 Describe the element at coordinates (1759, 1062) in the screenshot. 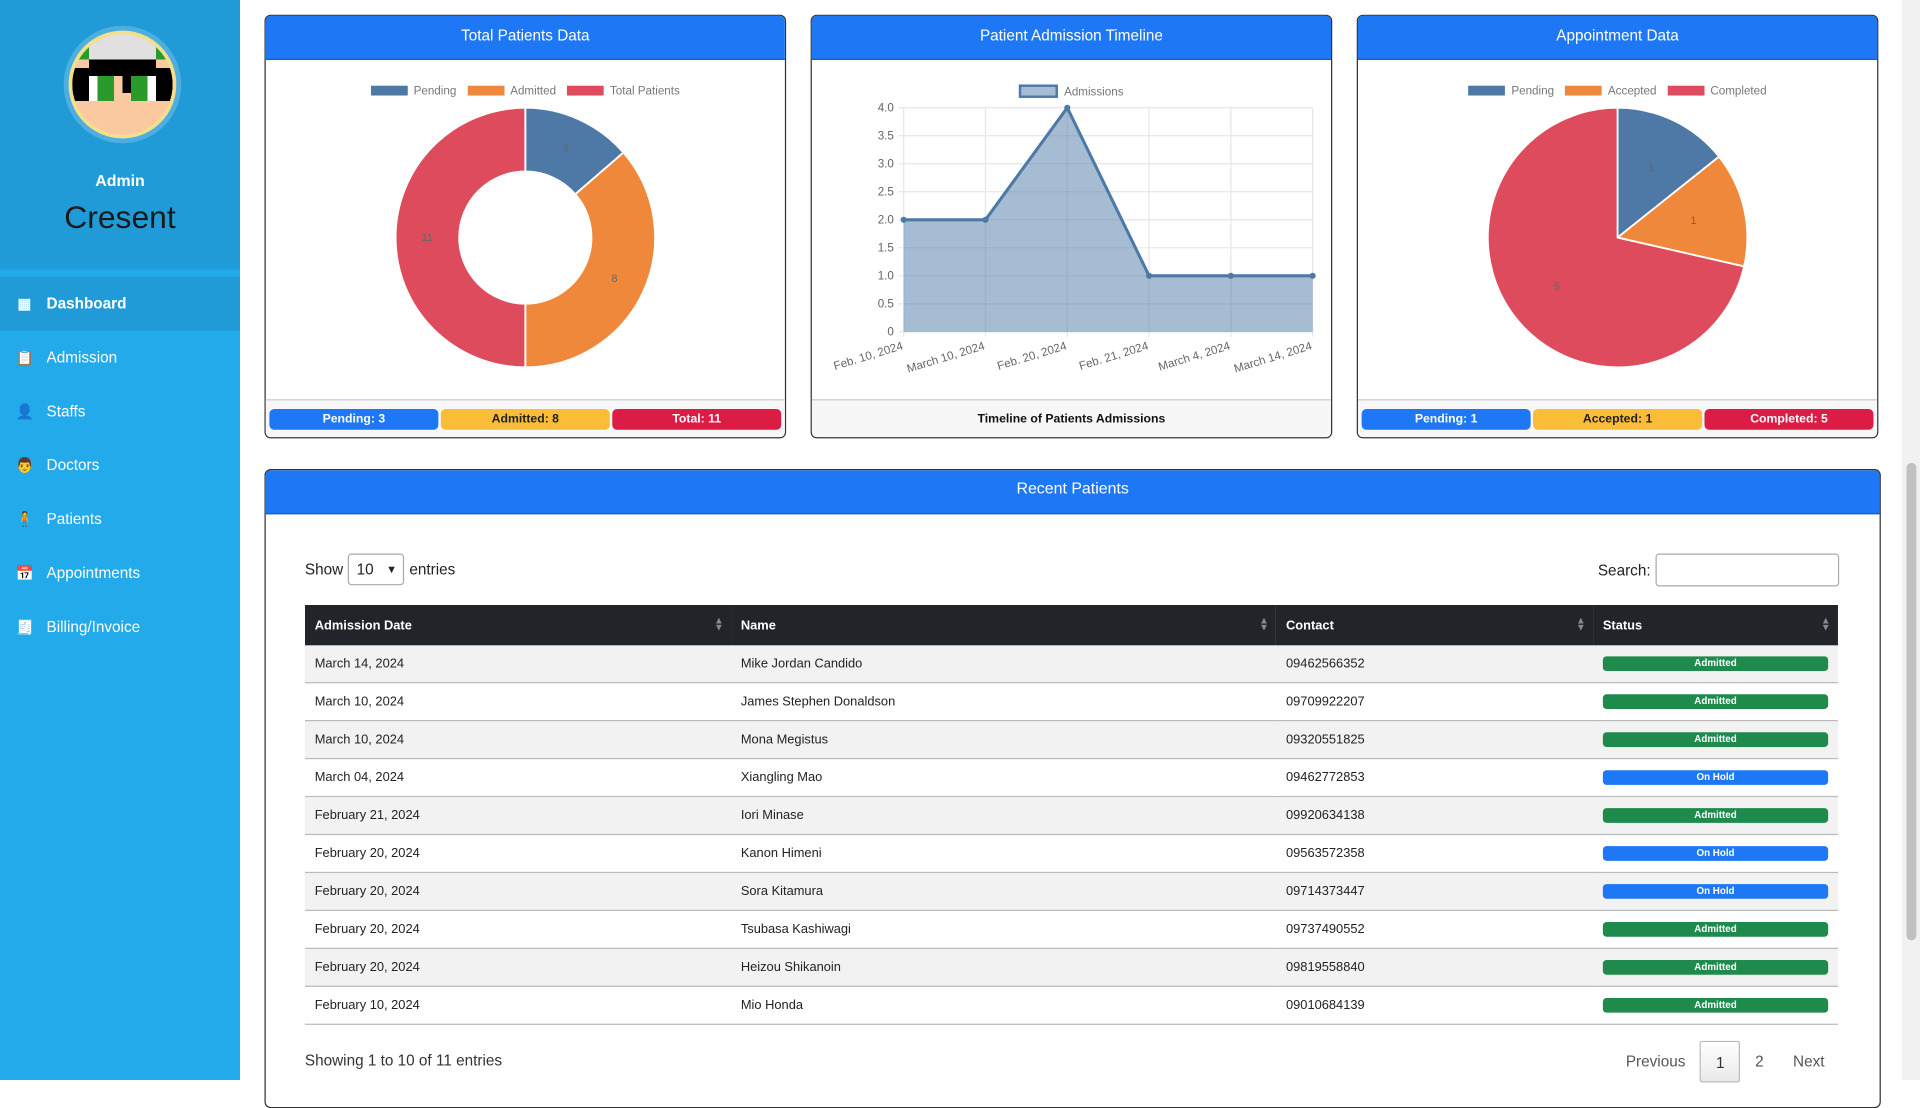

I see `page-2-button: 2` at that location.